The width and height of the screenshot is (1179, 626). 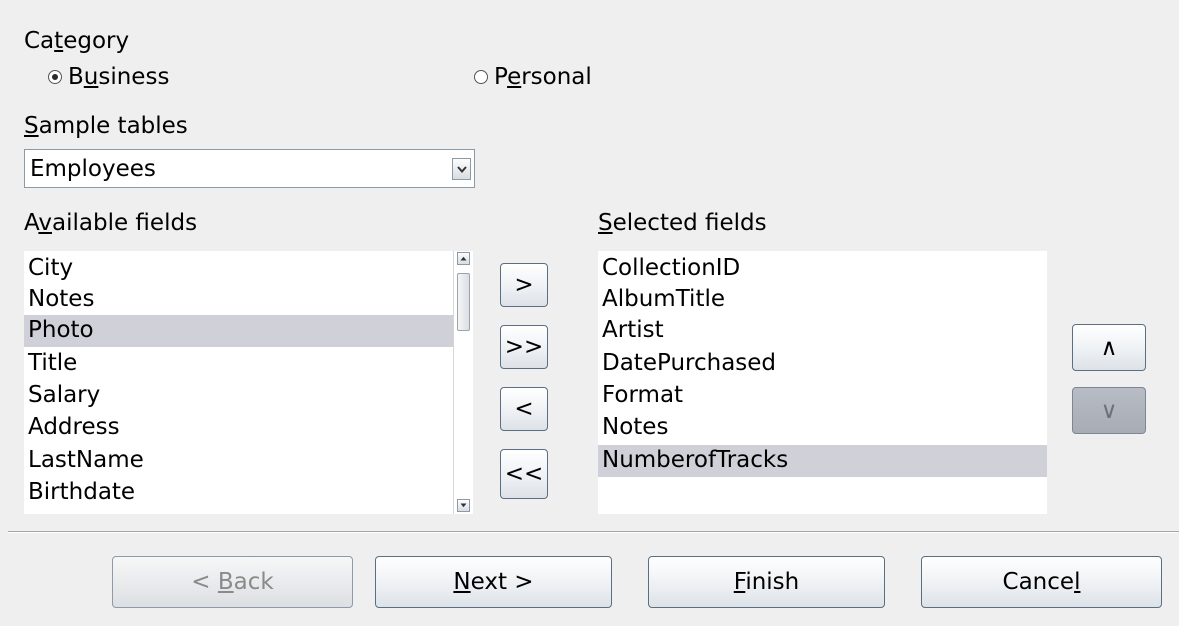 What do you see at coordinates (463, 258) in the screenshot?
I see `scroll-up-icon` at bounding box center [463, 258].